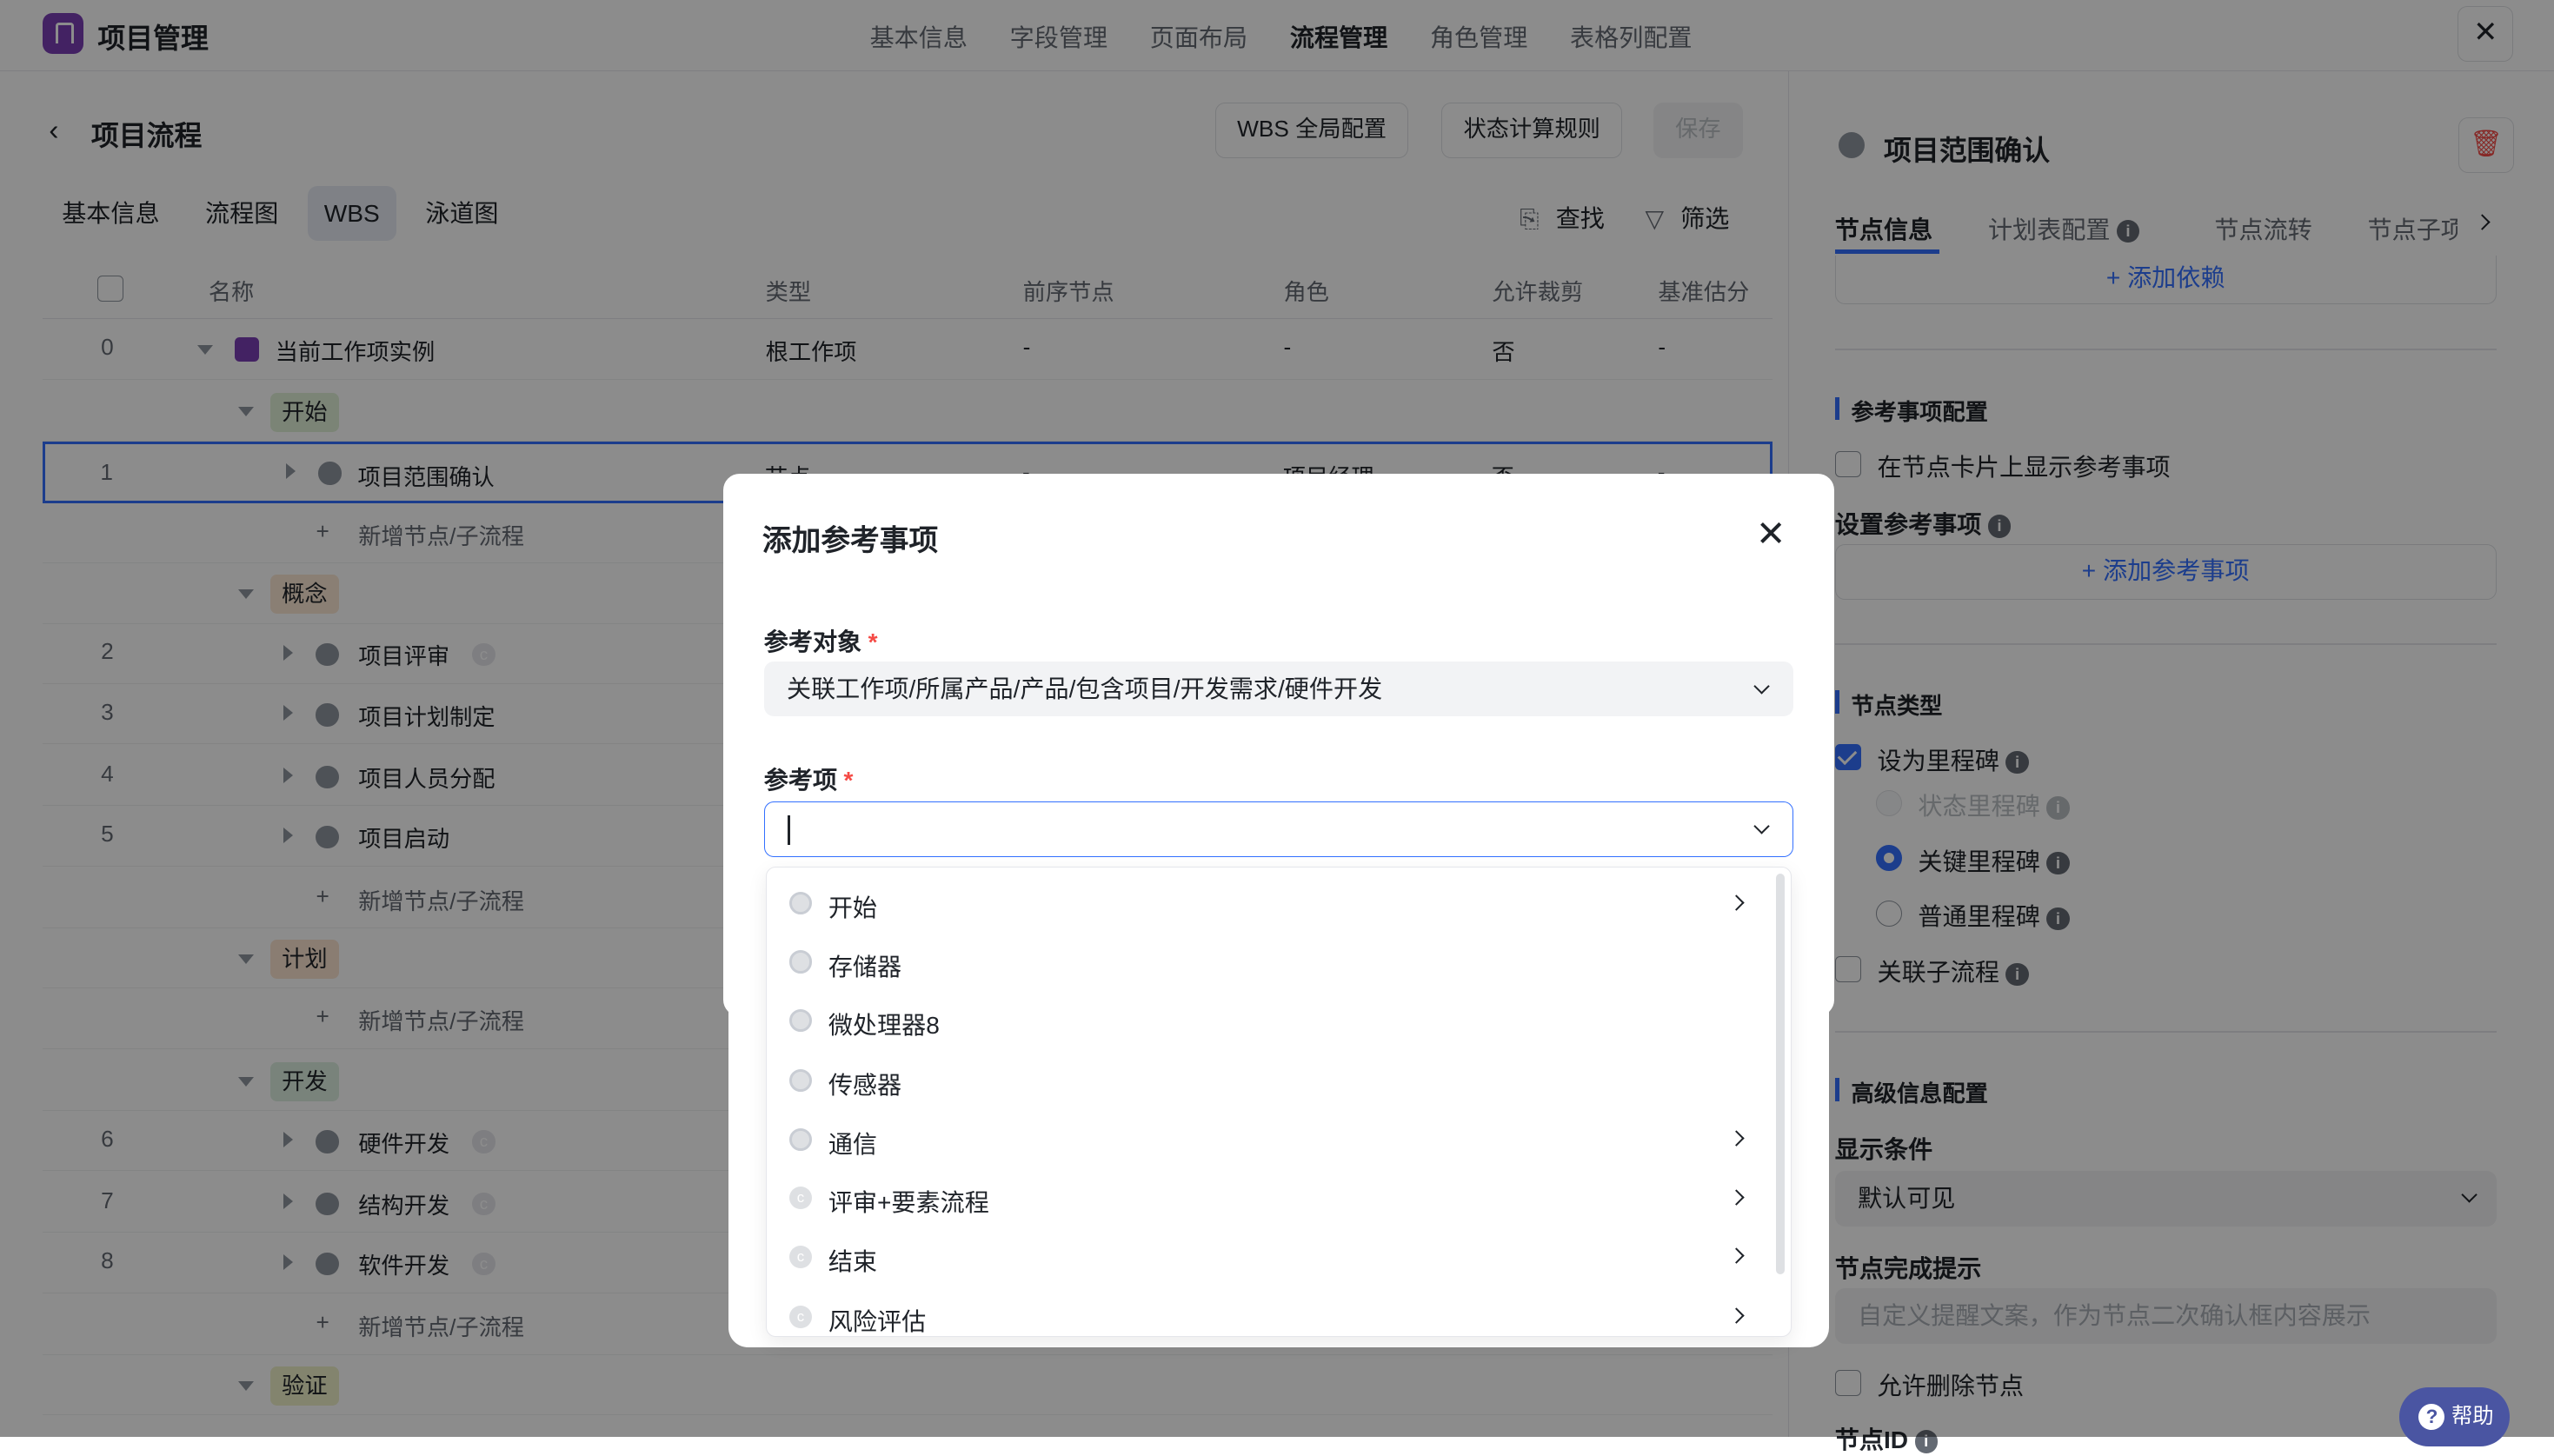 The image size is (2554, 1456). Describe the element at coordinates (1279, 1079) in the screenshot. I see `dropdown-option: 传感器` at that location.